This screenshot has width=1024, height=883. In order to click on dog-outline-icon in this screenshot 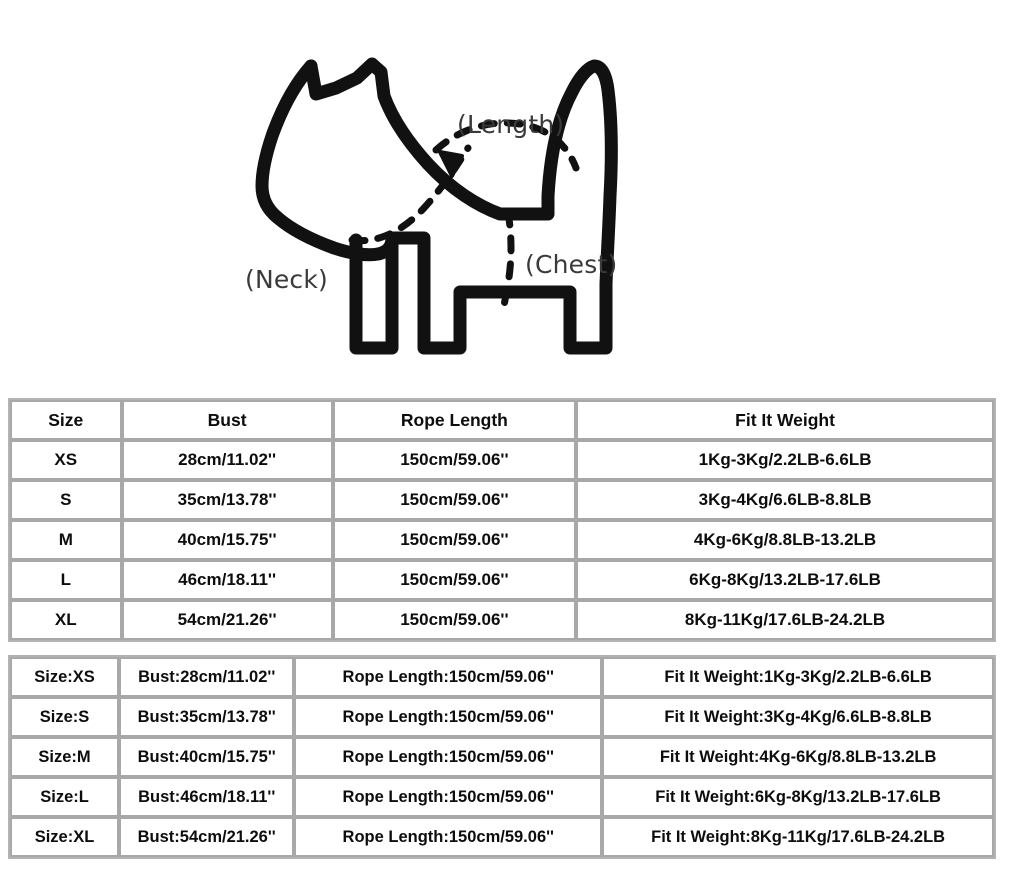, I will do `click(436, 206)`.